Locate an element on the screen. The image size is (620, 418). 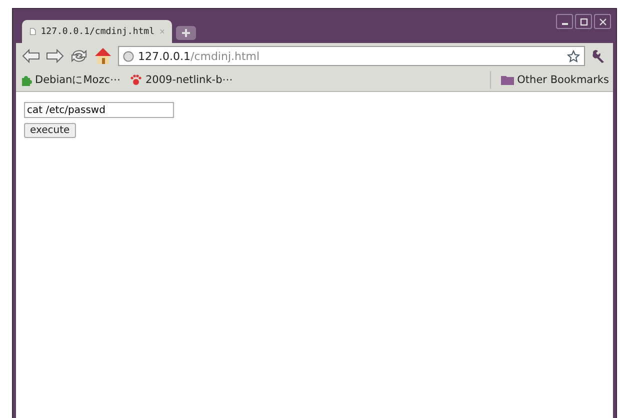
forward-icon is located at coordinates (55, 56).